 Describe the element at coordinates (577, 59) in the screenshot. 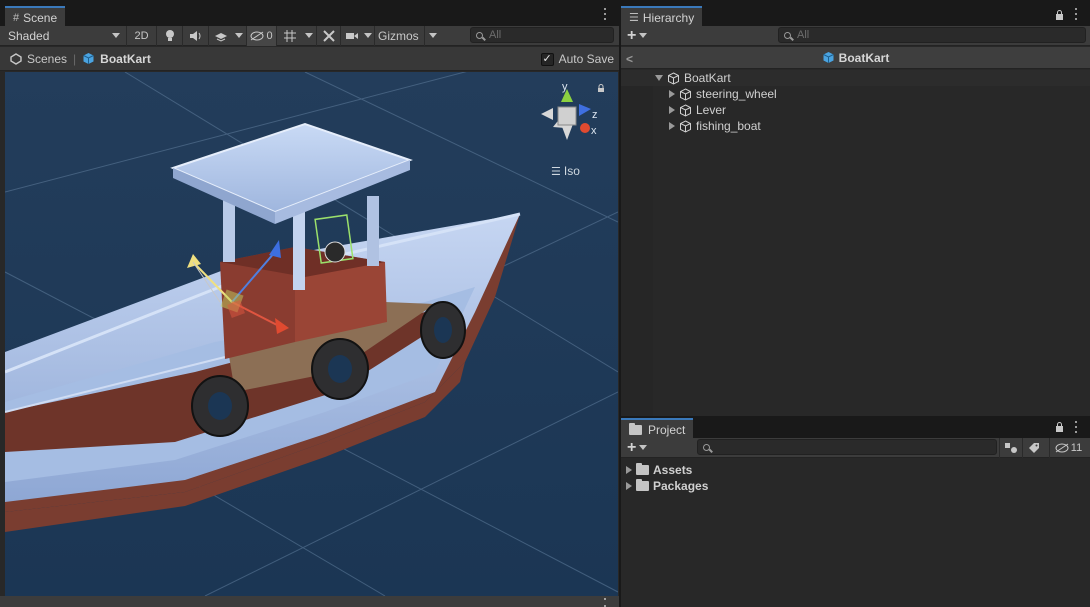

I see `auto-save-toggle: ✓ Auto Save` at that location.